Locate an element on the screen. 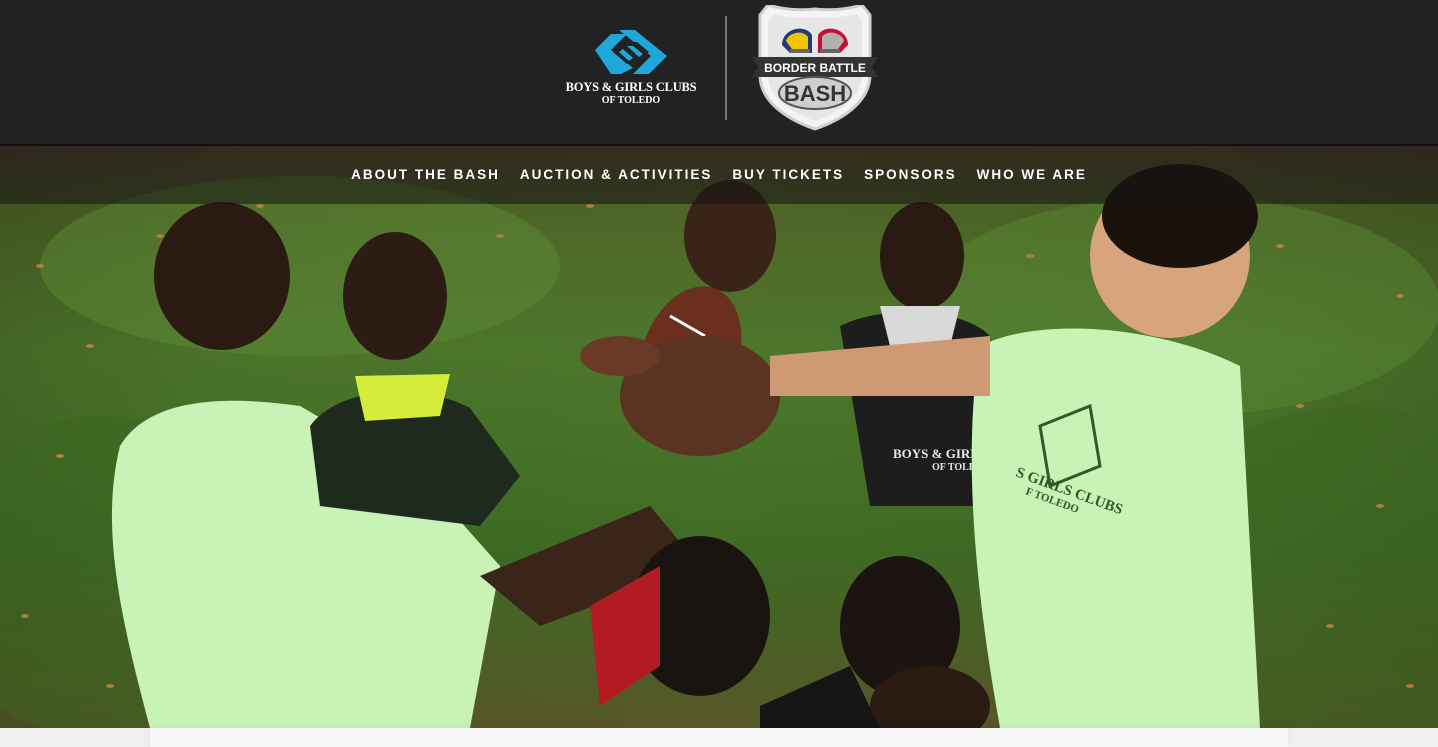 Image resolution: width=1438 pixels, height=747 pixels. nav-buy-tickets: BUY TICKETS is located at coordinates (788, 175).